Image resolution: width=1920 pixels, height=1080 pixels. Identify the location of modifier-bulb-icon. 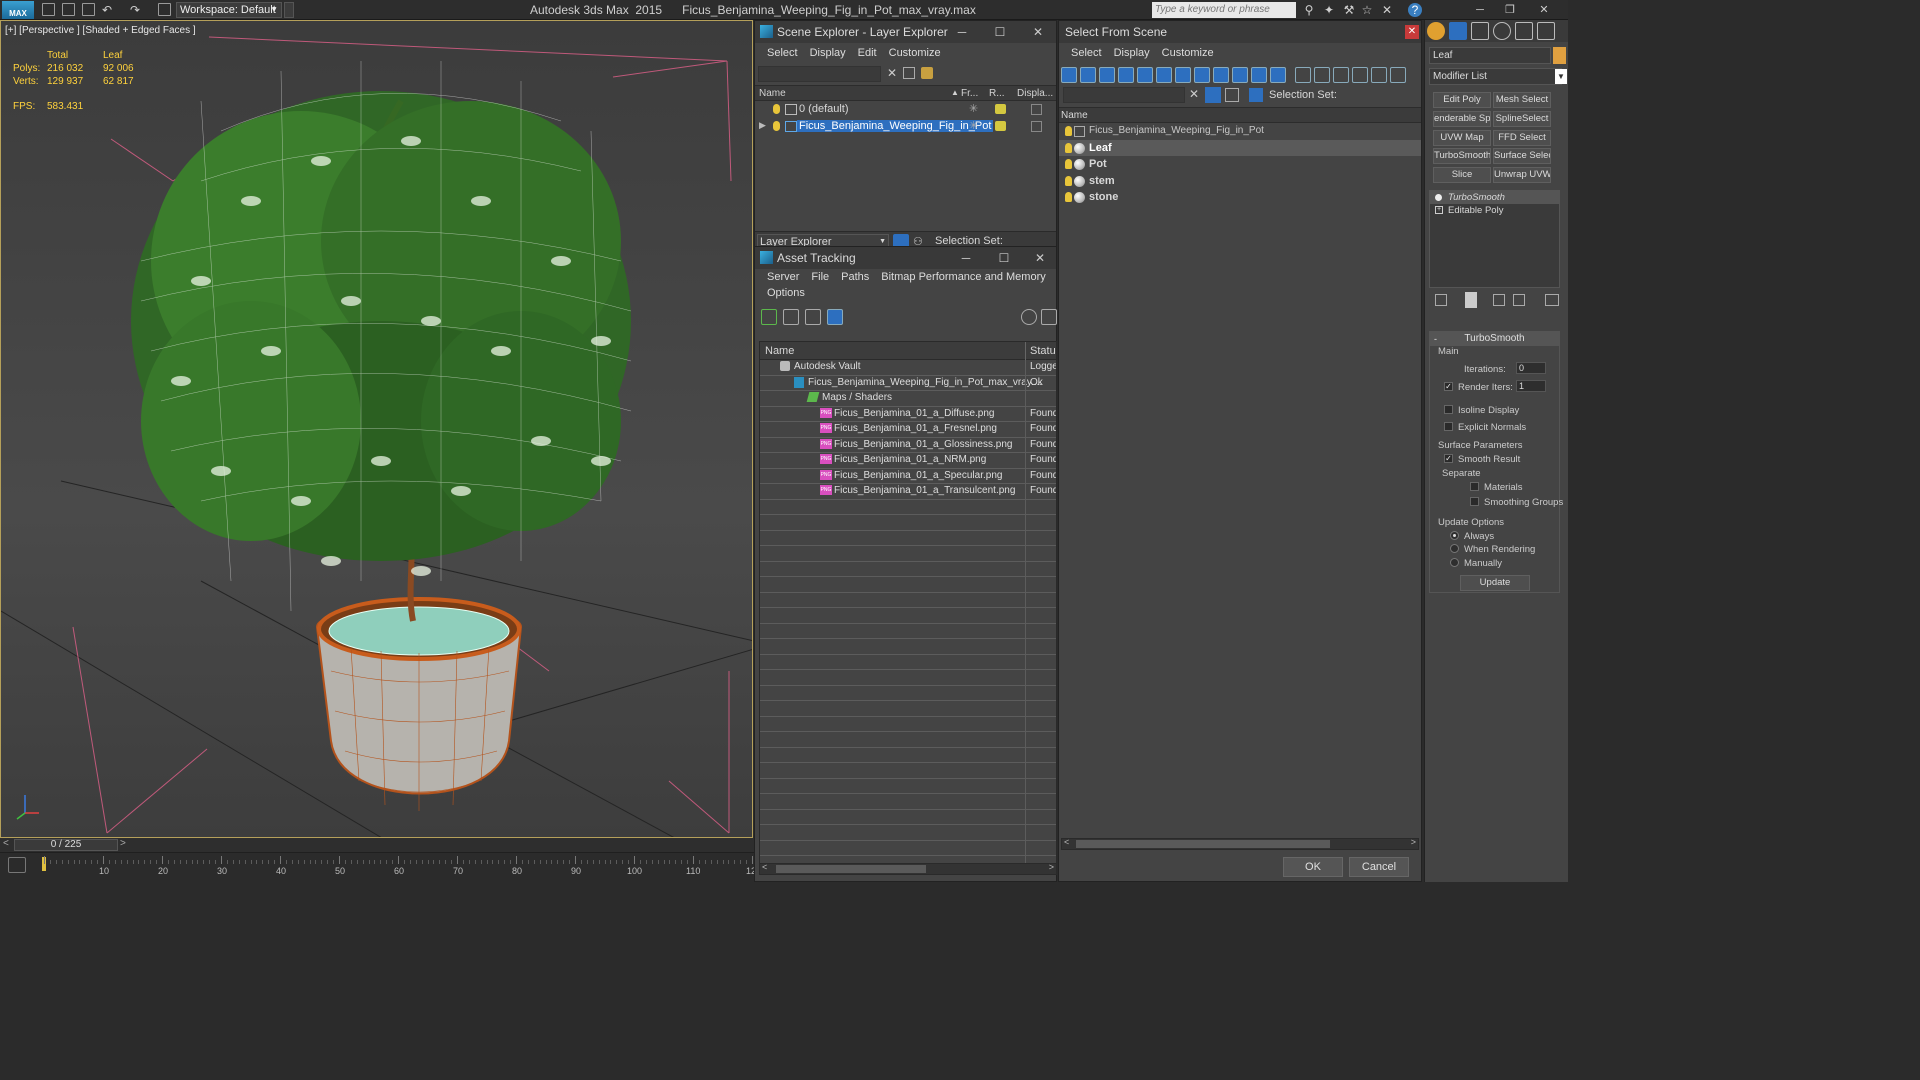
(1438, 197).